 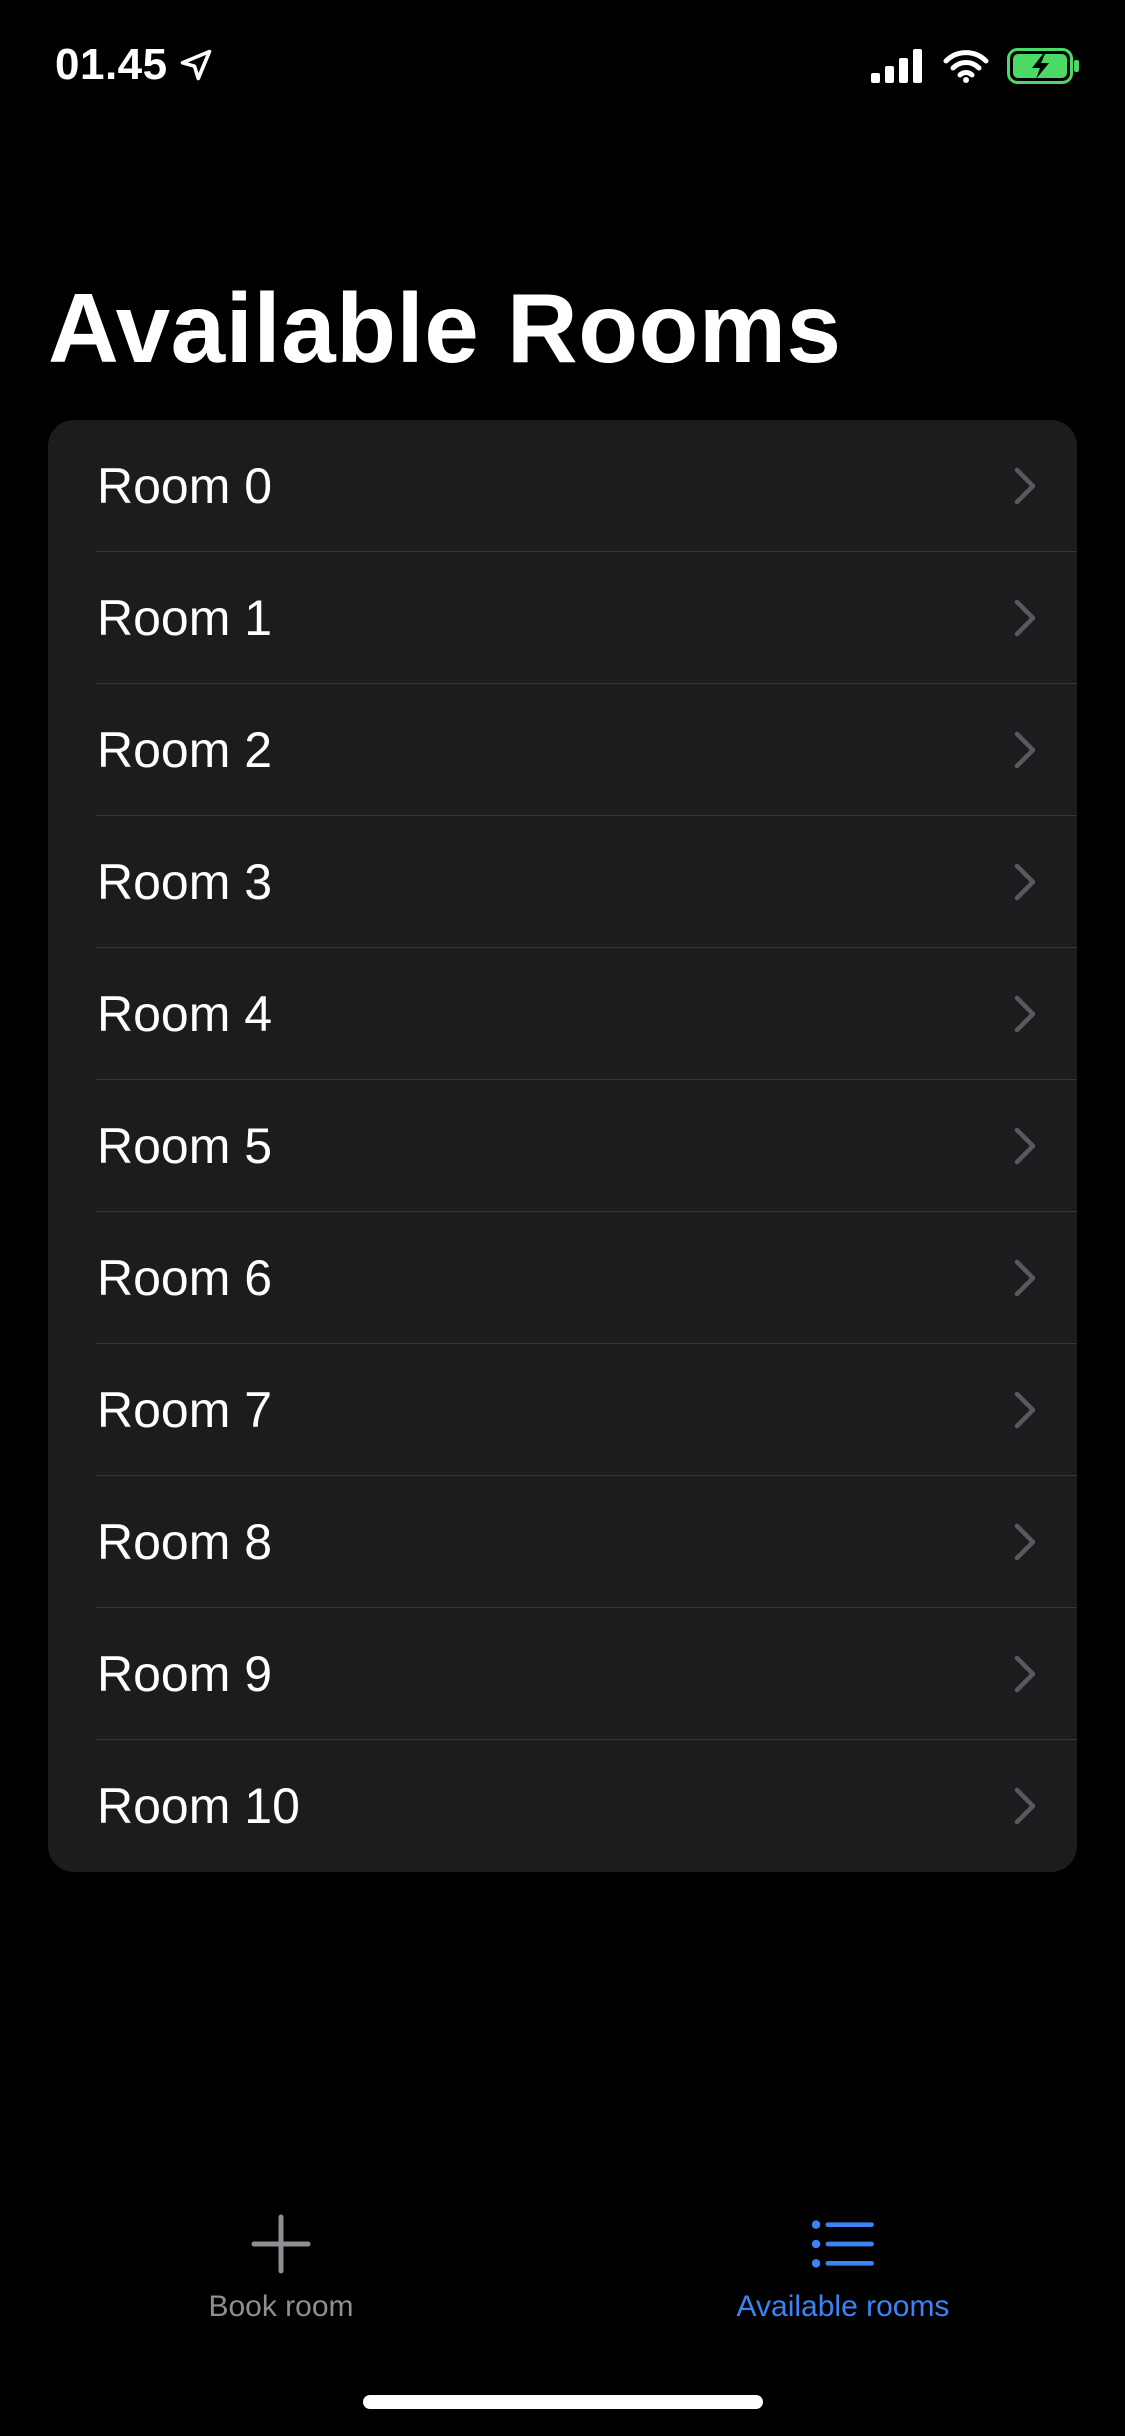 What do you see at coordinates (562, 1674) in the screenshot?
I see `list-item: Room 9` at bounding box center [562, 1674].